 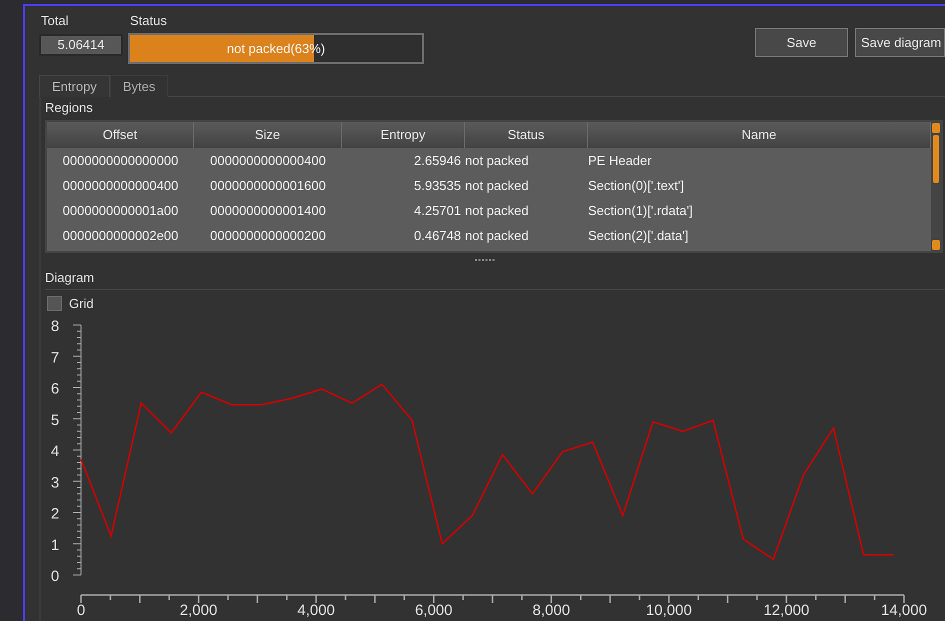 I want to click on y-tick-label: 2, so click(x=55, y=514).